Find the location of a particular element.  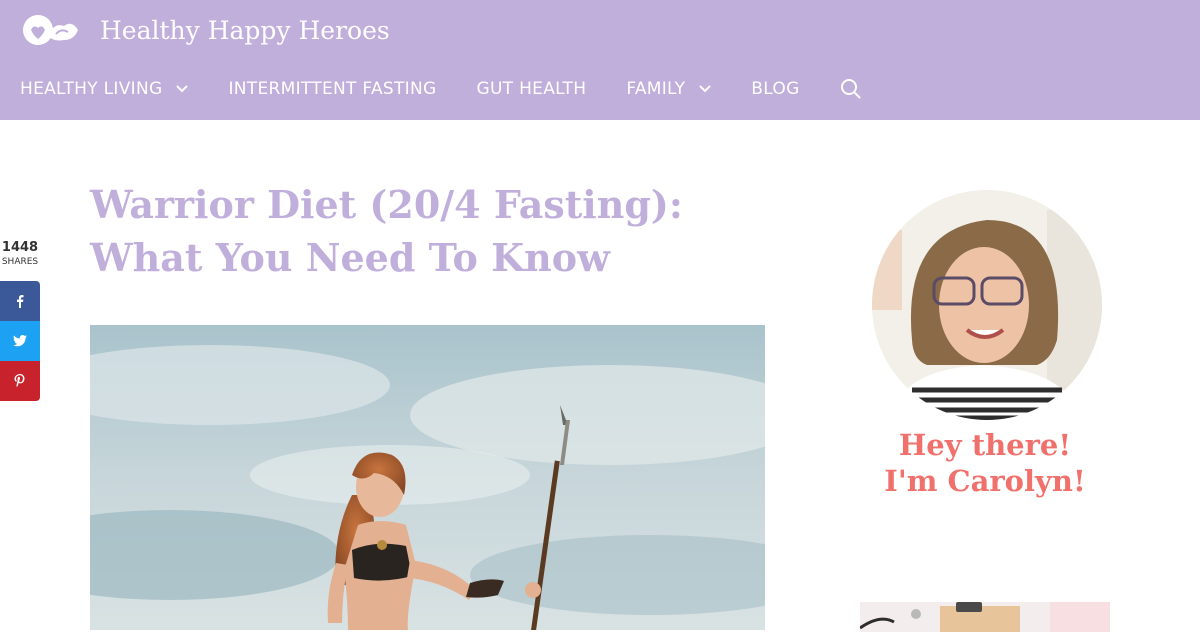

search-icon is located at coordinates (851, 89).